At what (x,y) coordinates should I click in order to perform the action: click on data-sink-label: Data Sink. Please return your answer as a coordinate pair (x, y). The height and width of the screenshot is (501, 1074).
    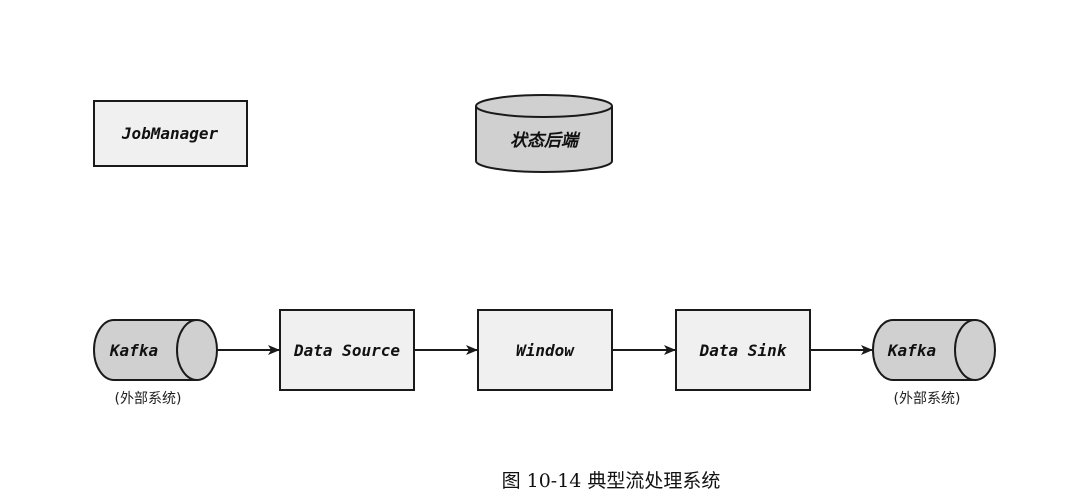
    Looking at the image, I should click on (743, 350).